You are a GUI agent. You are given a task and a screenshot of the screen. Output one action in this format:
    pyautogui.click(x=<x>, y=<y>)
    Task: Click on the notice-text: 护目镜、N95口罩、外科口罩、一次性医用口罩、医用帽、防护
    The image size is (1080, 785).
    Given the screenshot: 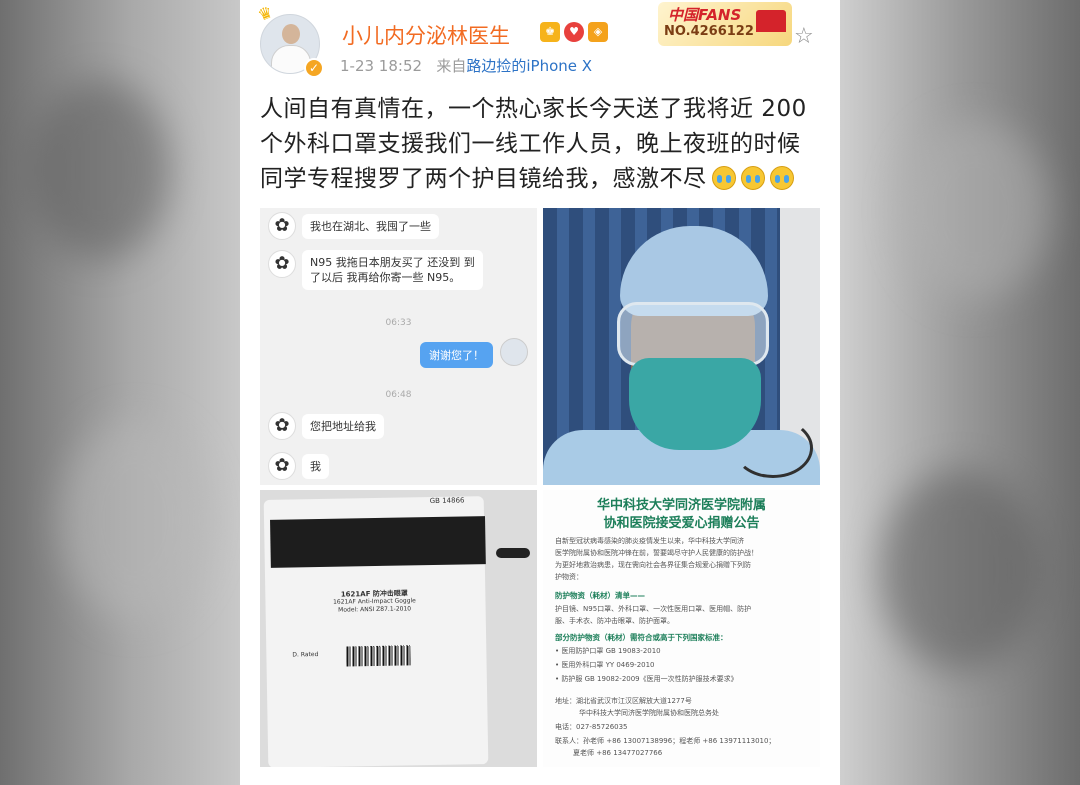 What is the action you would take?
    pyautogui.click(x=653, y=609)
    